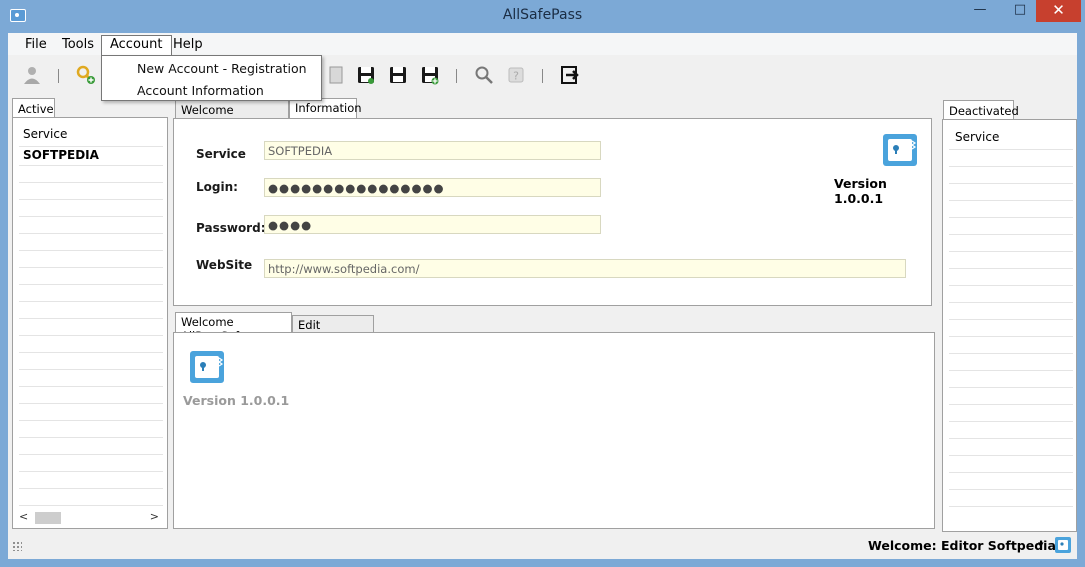  I want to click on status-welcome-text: Welcome: Editor Softpedia, so click(962, 545).